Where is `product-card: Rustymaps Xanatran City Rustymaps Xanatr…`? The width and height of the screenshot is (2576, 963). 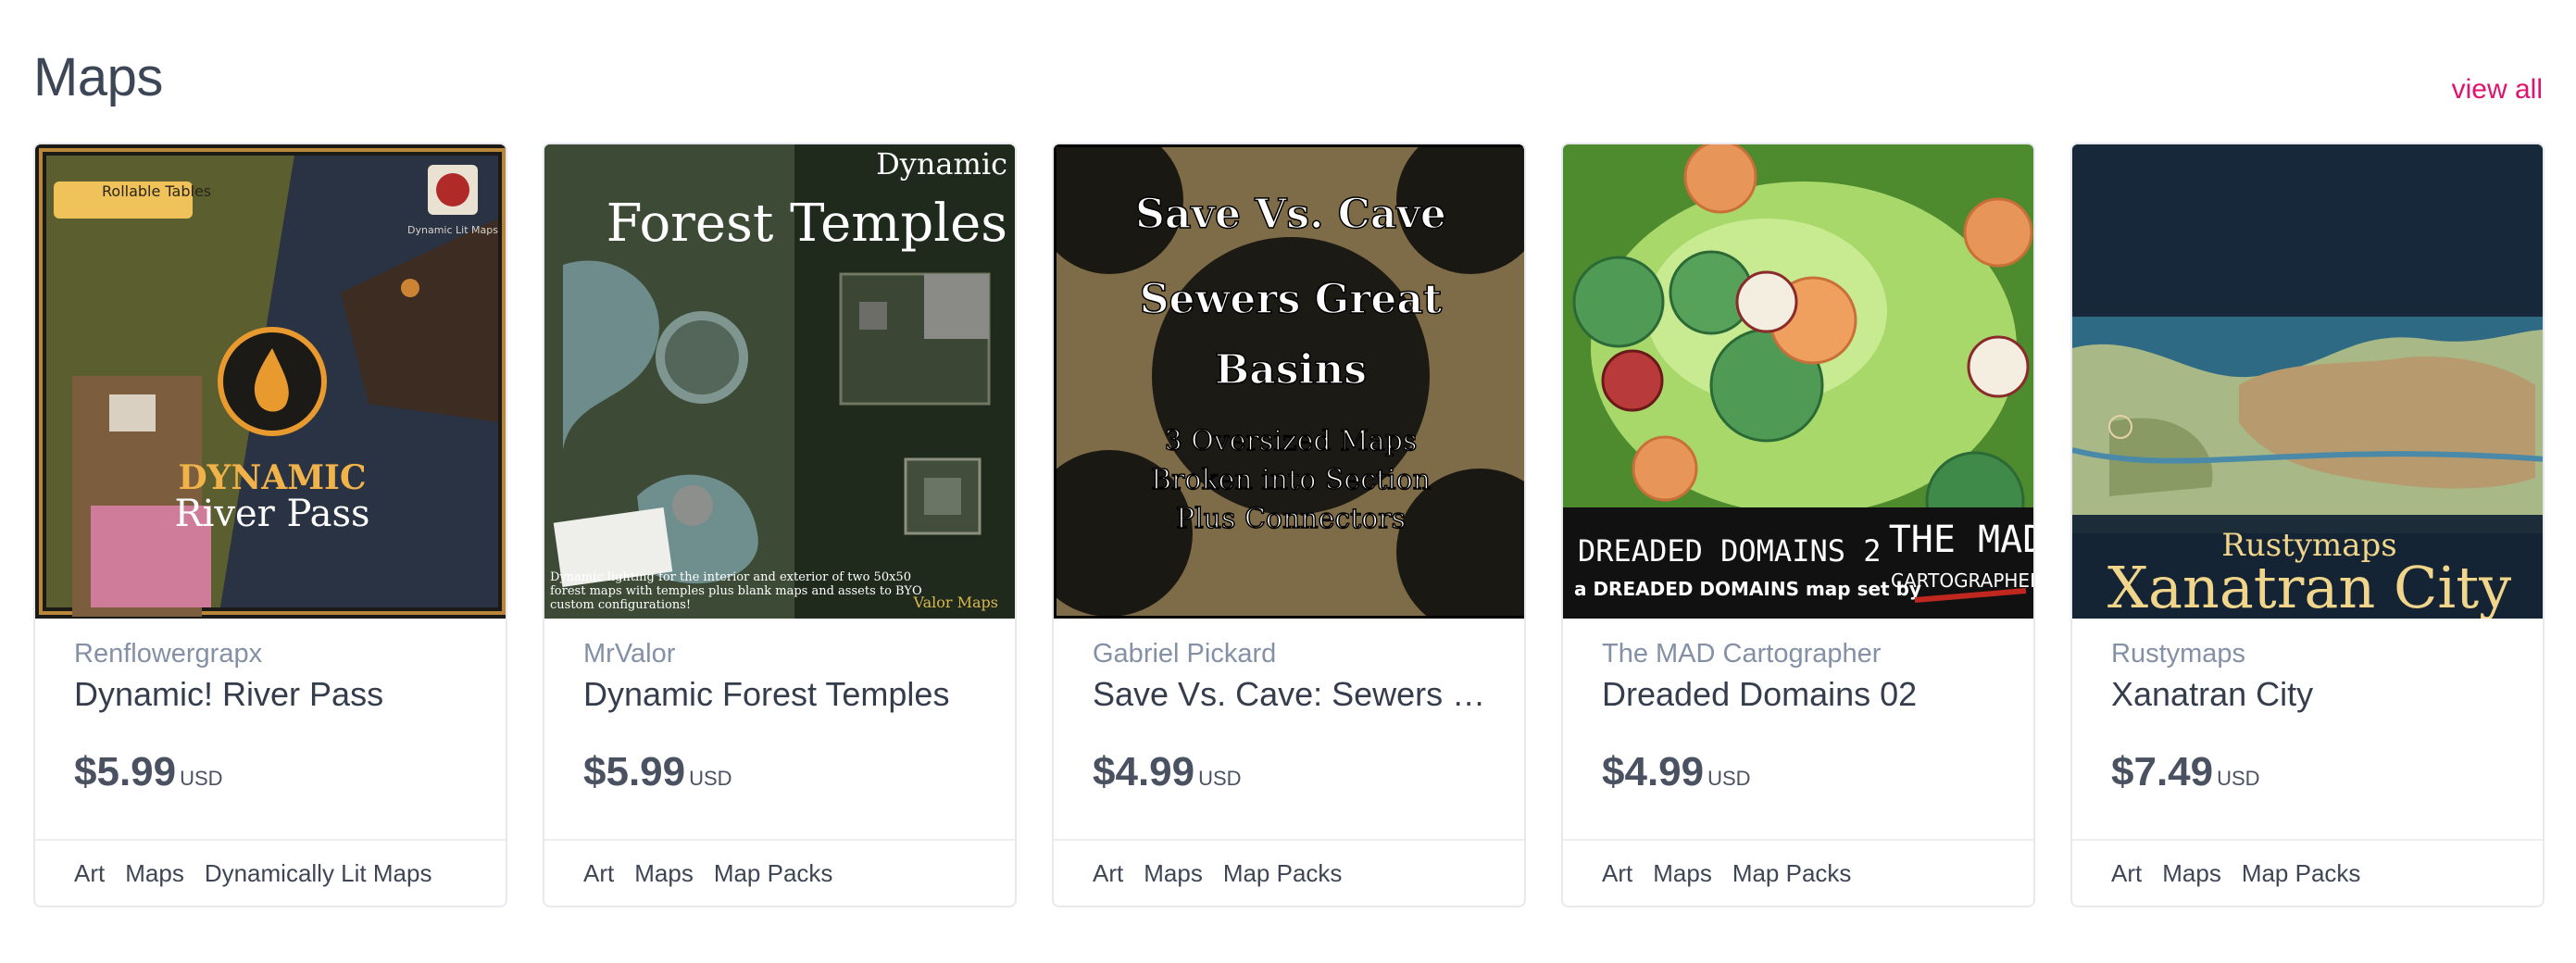 product-card: Rustymaps Xanatran City Rustymaps Xanatr… is located at coordinates (2308, 525).